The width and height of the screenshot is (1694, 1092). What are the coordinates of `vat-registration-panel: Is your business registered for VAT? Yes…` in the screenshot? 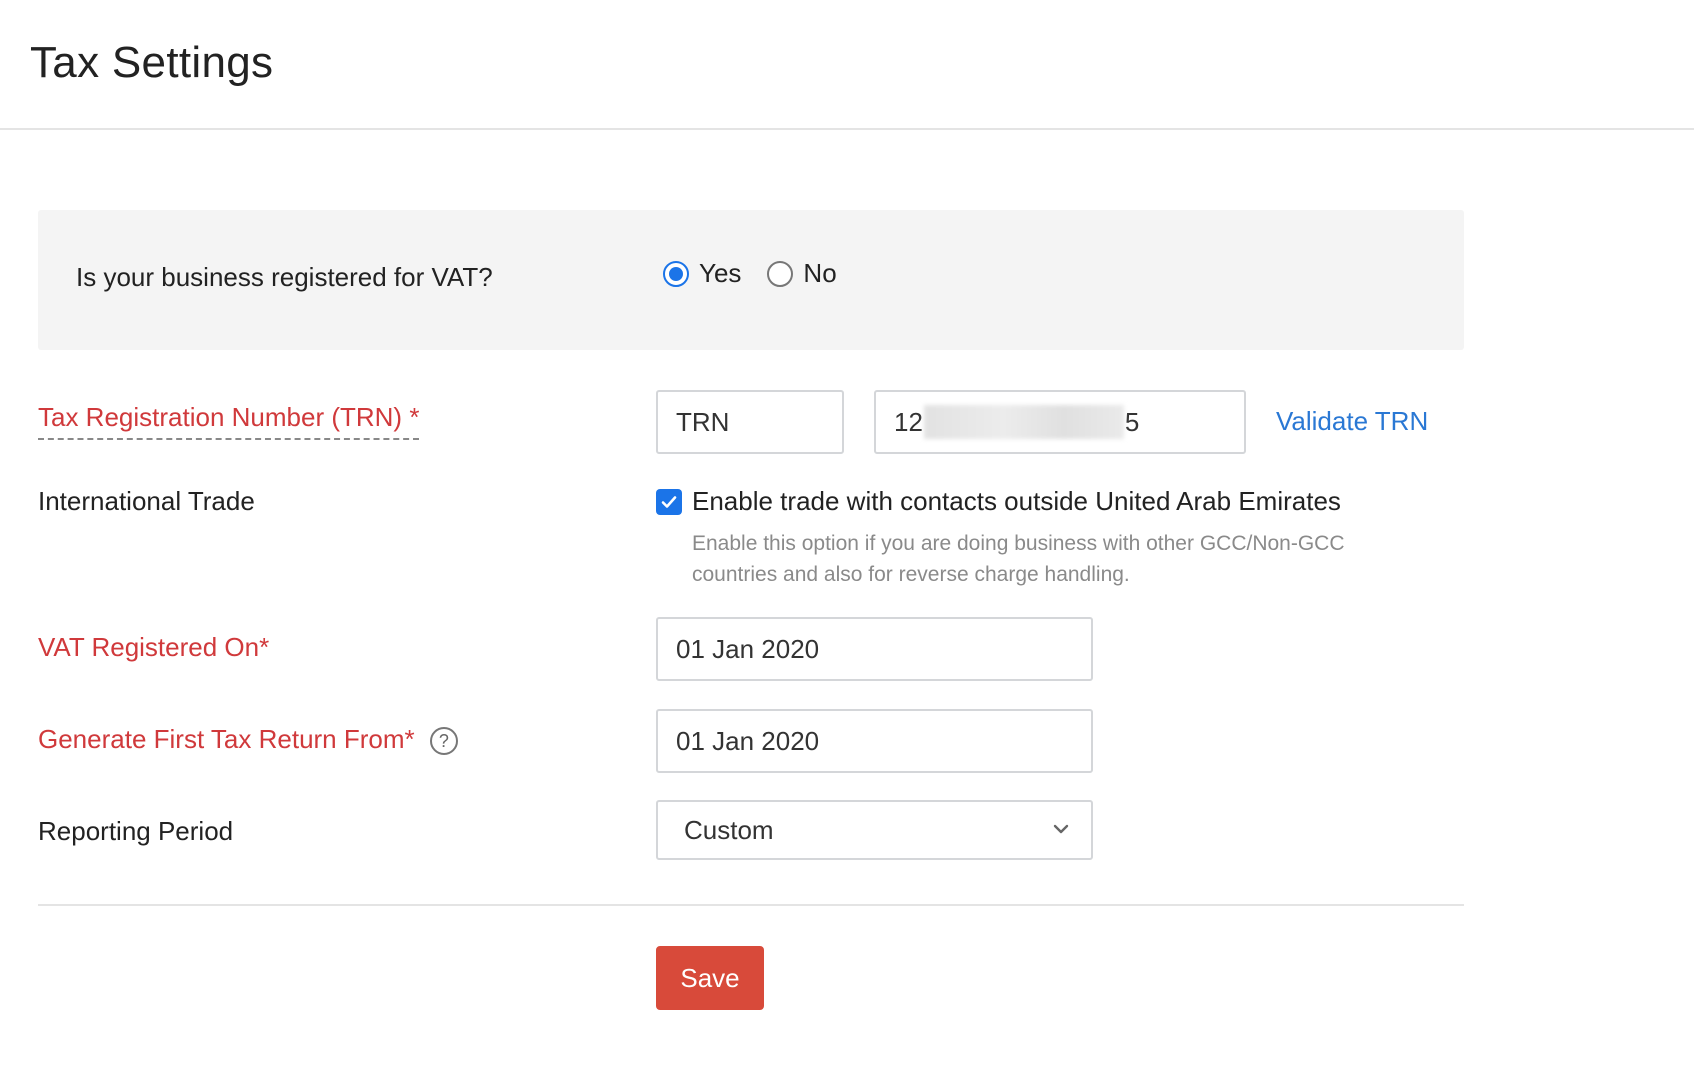 It's located at (751, 280).